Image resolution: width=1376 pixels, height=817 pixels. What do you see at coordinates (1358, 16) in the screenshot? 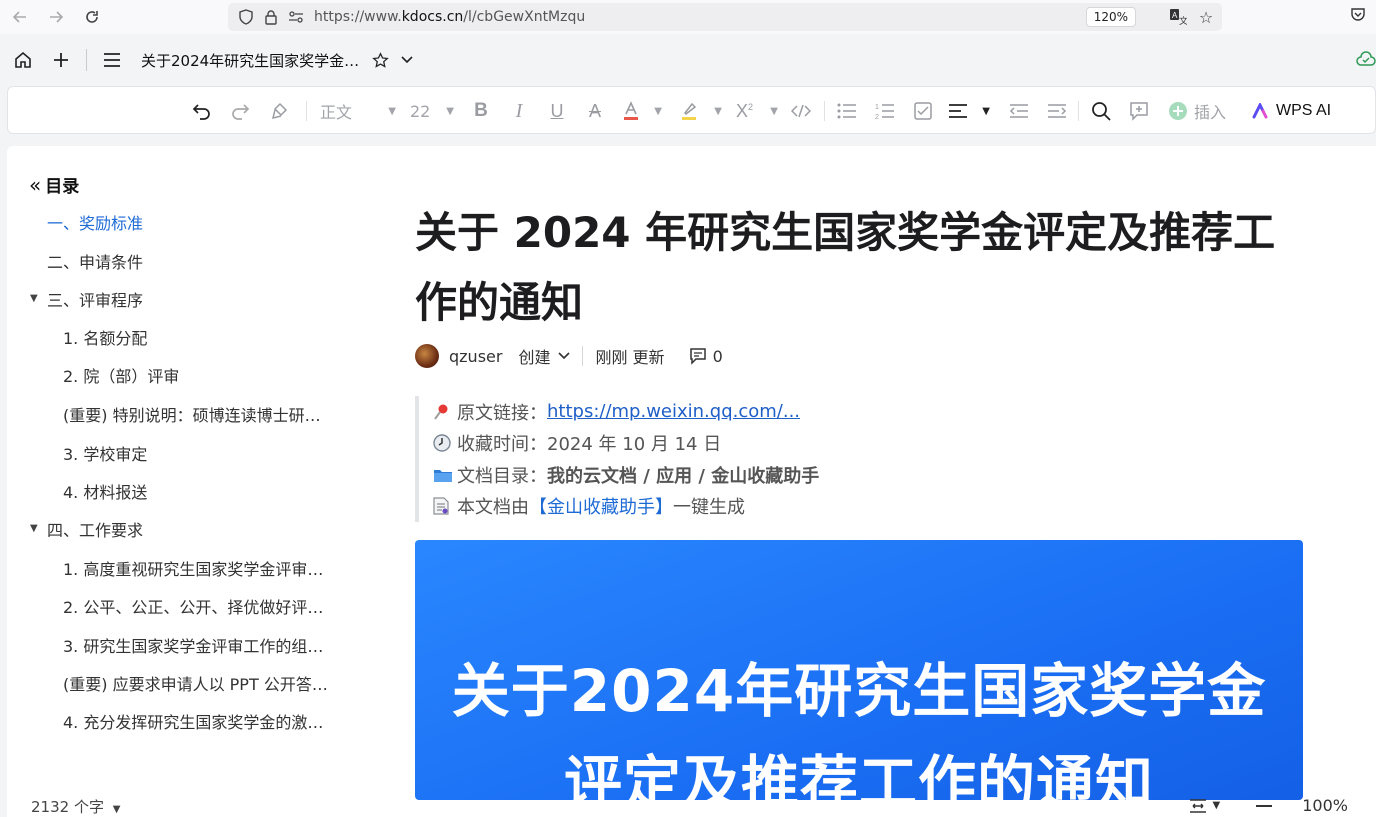
I see `pocket-icon` at bounding box center [1358, 16].